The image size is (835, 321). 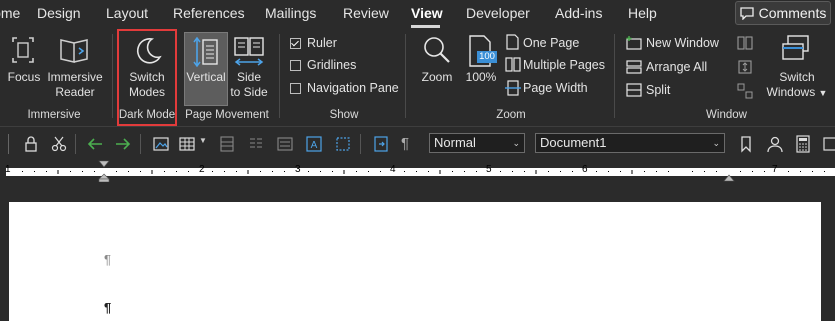 What do you see at coordinates (127, 13) in the screenshot?
I see `tab-layout: Layout` at bounding box center [127, 13].